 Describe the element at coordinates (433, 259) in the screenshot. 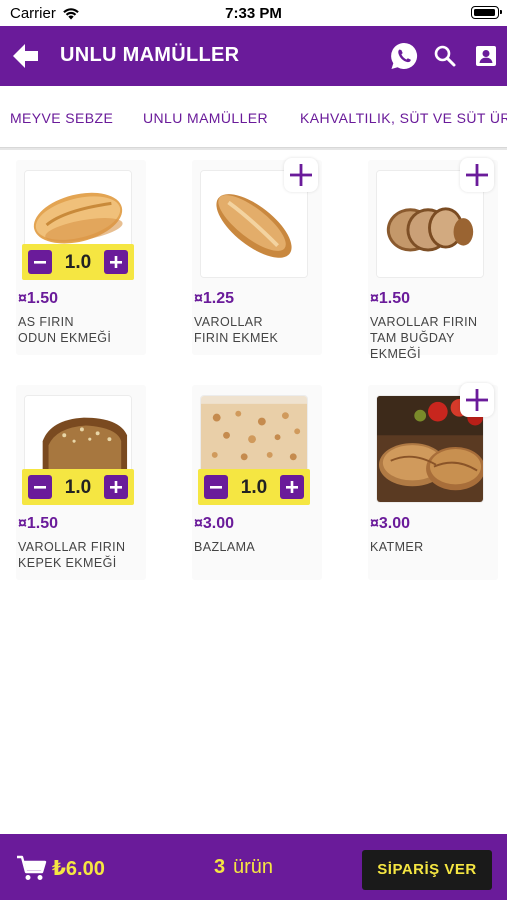

I see `product-card: ¤1.50 VAROLLAR FIRIN TAM BUĞDAY EKMEĞİ` at that location.